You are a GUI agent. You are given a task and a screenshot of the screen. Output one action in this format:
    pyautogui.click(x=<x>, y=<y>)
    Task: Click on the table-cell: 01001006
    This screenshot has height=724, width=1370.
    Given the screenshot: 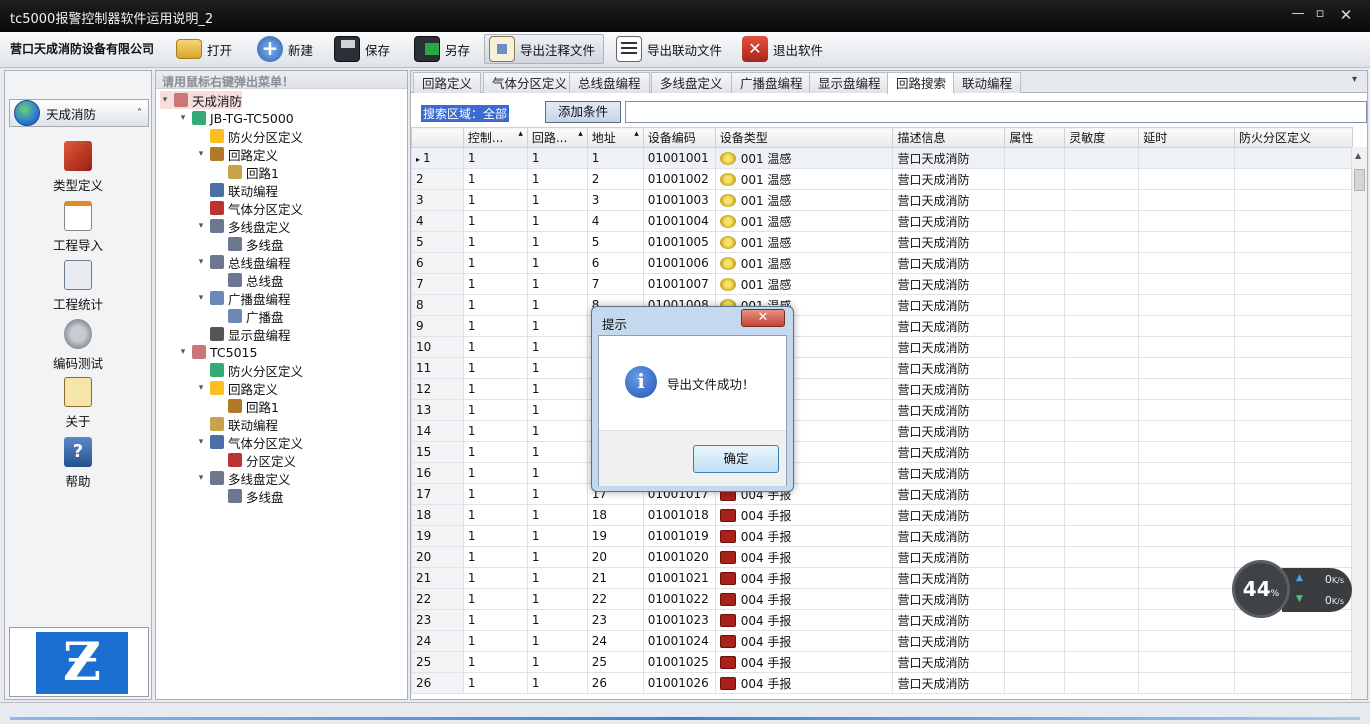 What is the action you would take?
    pyautogui.click(x=679, y=263)
    